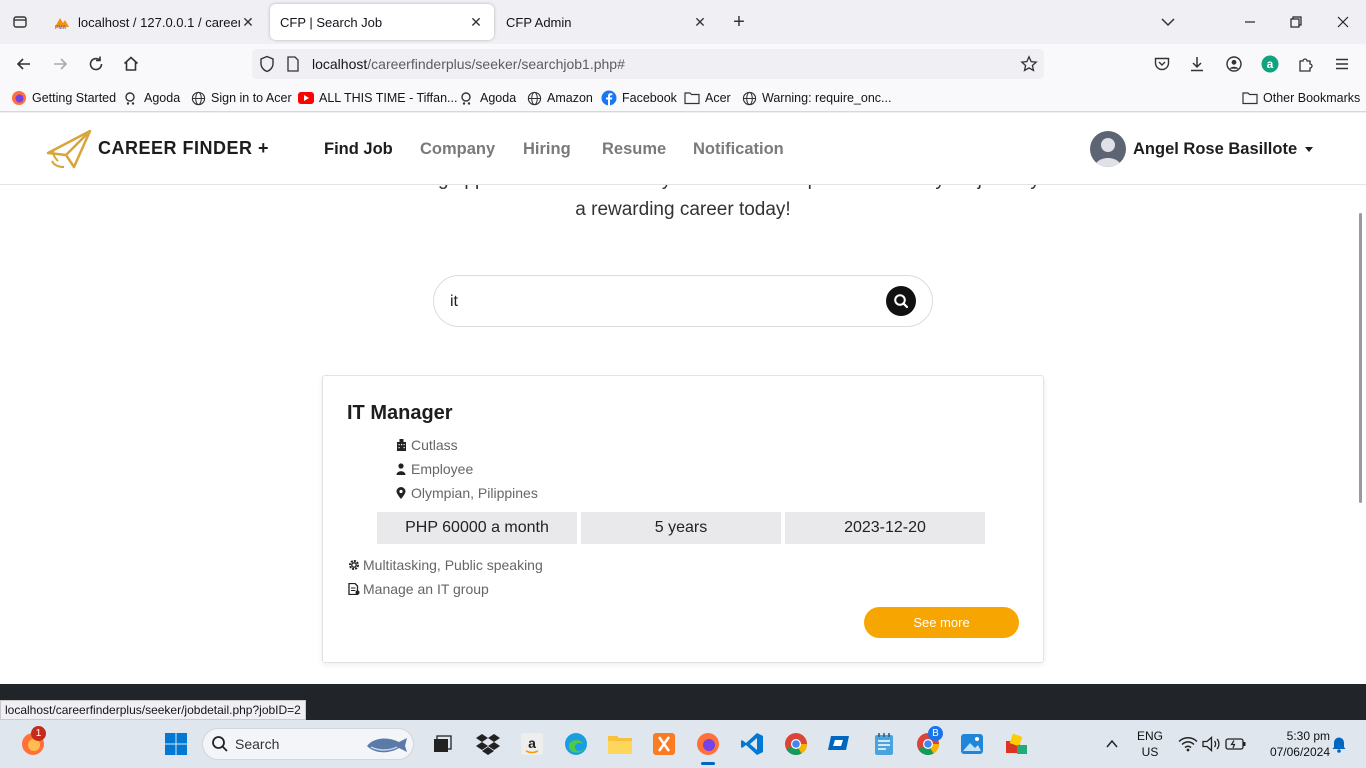  I want to click on bookmark-amazon: Amazon, so click(559, 98).